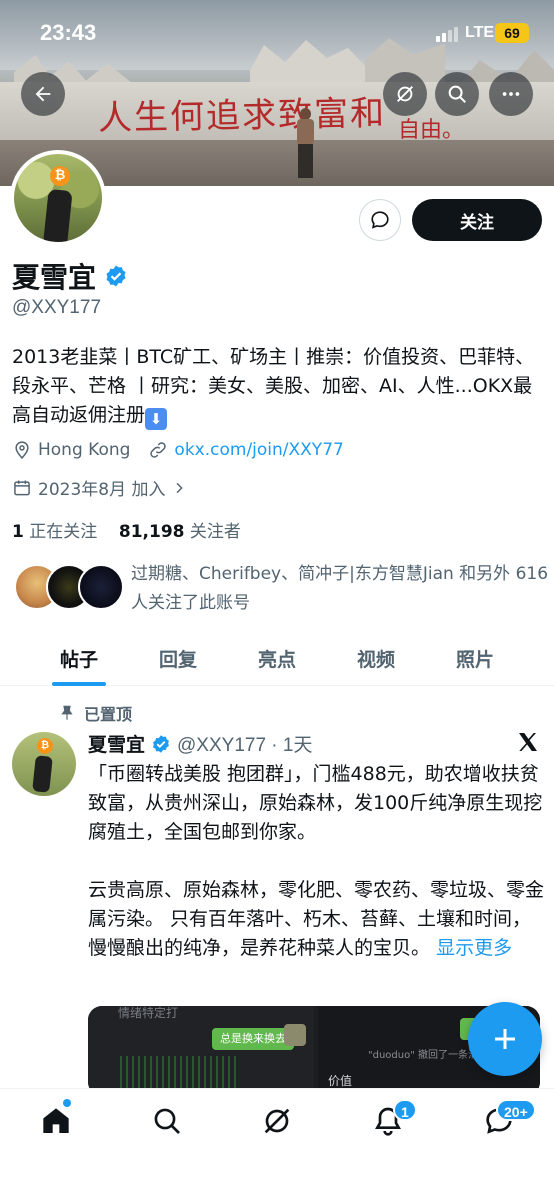  Describe the element at coordinates (405, 1110) in the screenshot. I see `notifications-badge: 1` at that location.